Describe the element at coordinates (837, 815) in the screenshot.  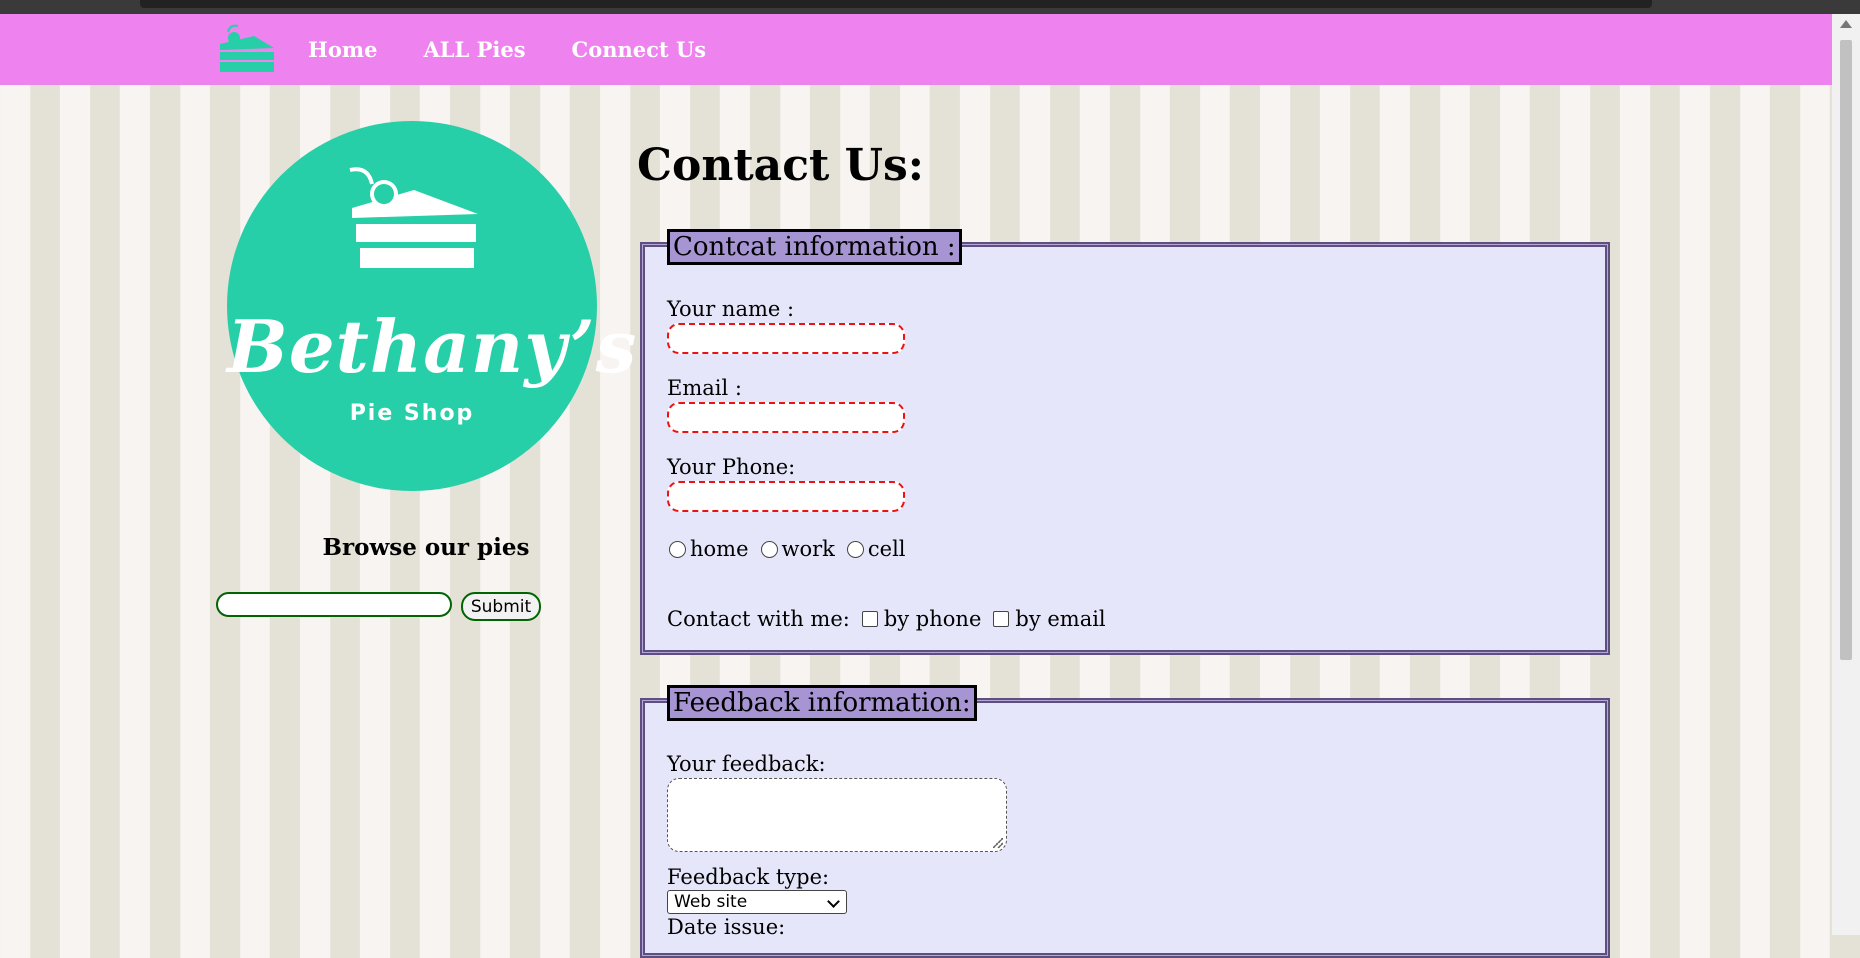
I see `feedback-textarea` at that location.